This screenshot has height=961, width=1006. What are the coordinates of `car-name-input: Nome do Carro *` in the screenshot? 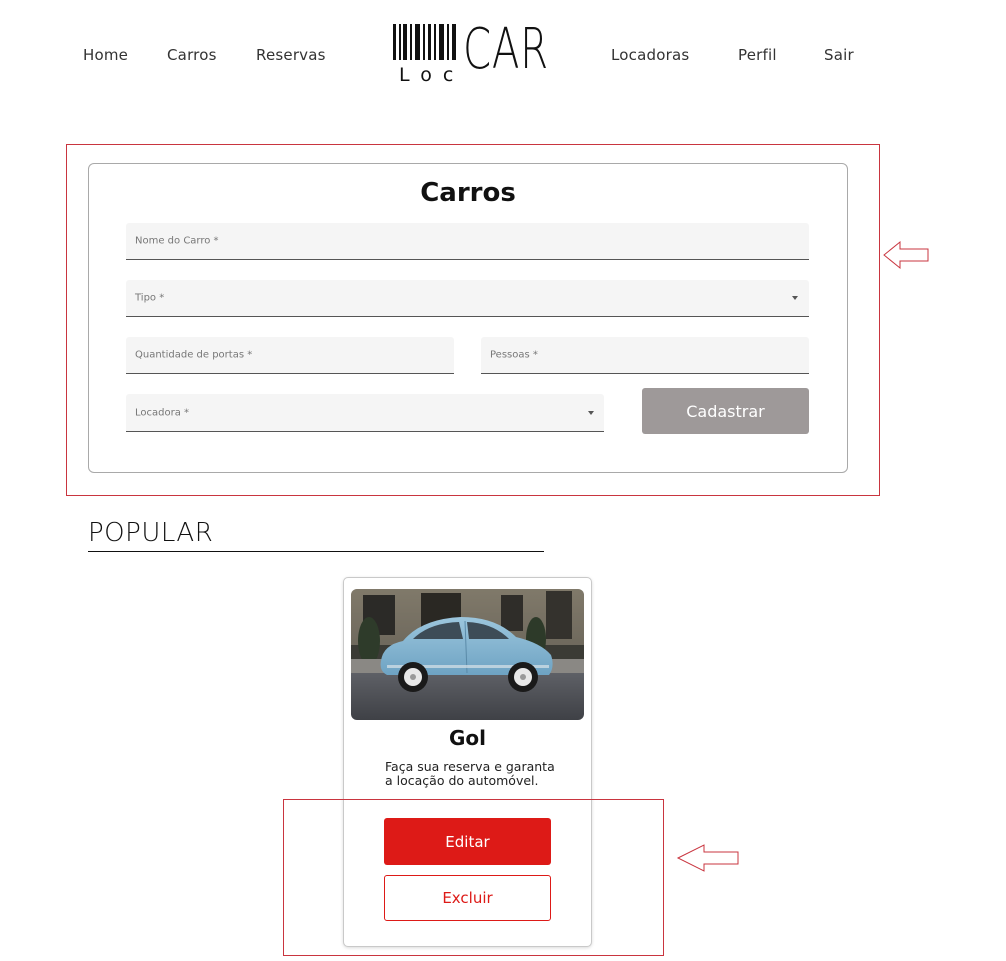 It's located at (467, 241).